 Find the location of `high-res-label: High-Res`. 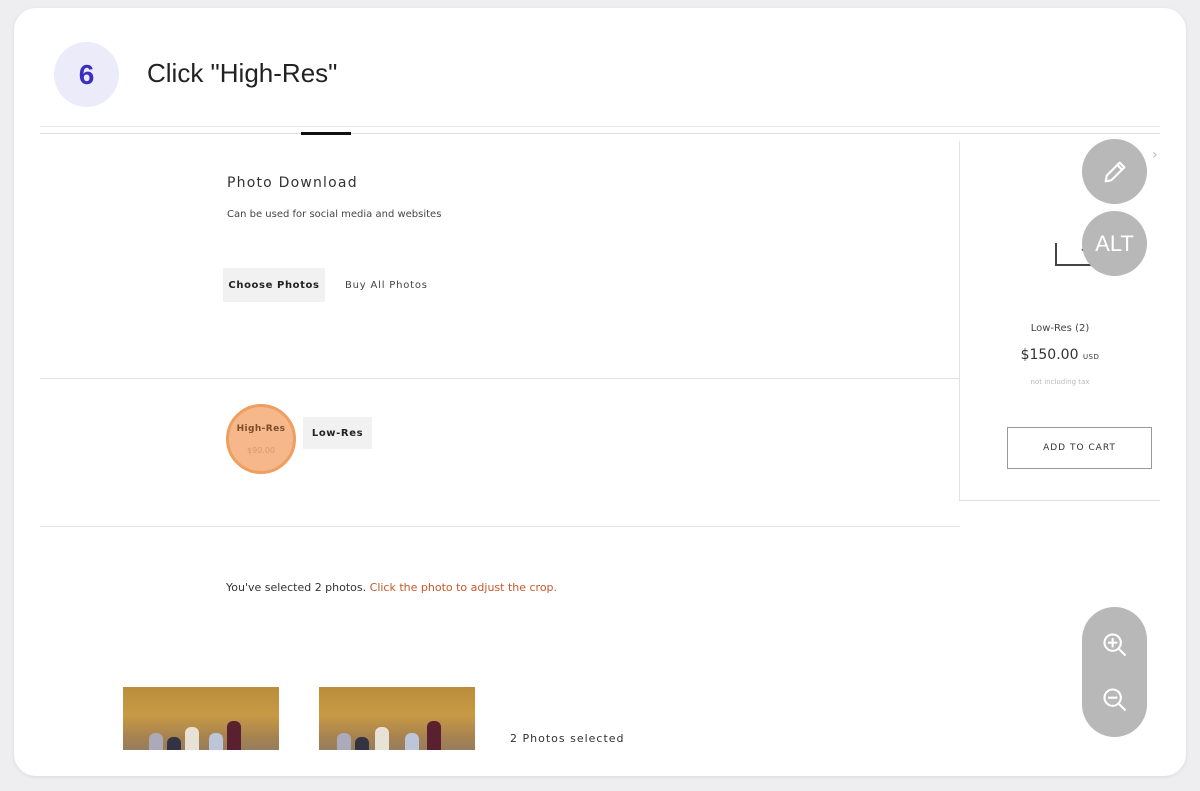

high-res-label: High-Res is located at coordinates (261, 428).